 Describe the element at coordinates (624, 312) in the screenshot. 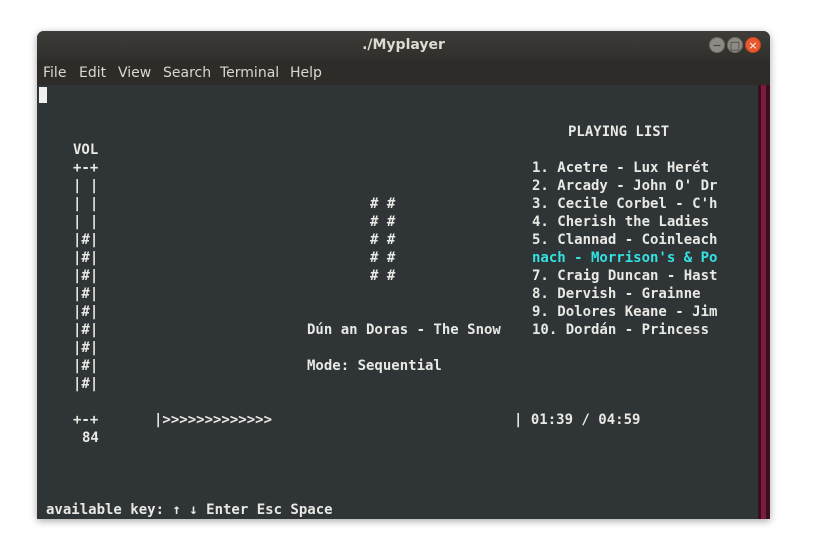

I see `playlist-item: 9. Dolores Keane - Jim` at that location.